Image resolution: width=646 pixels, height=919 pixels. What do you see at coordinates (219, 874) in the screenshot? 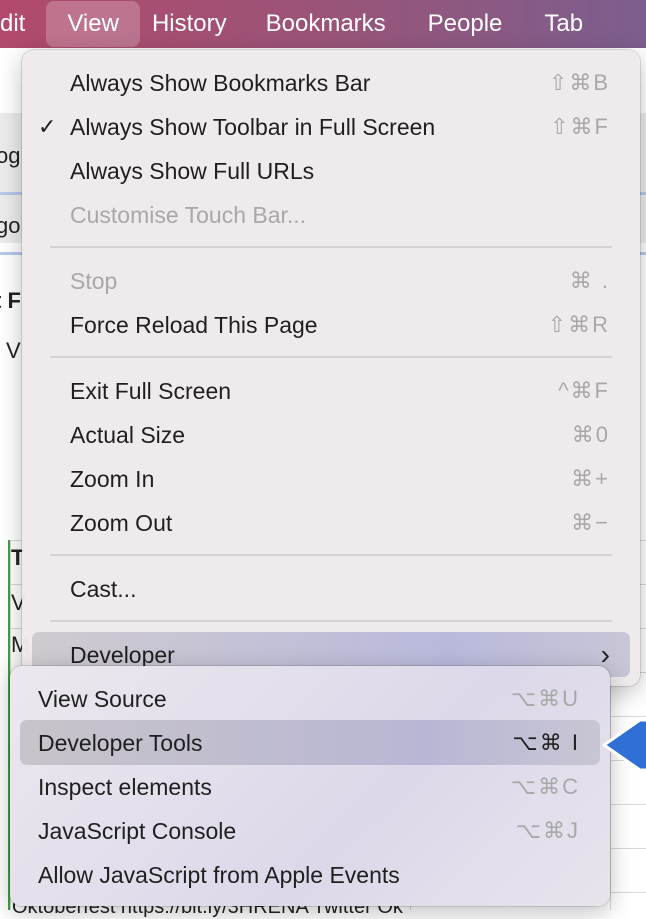
I see `label: Allow JavaScript from Apple Events` at bounding box center [219, 874].